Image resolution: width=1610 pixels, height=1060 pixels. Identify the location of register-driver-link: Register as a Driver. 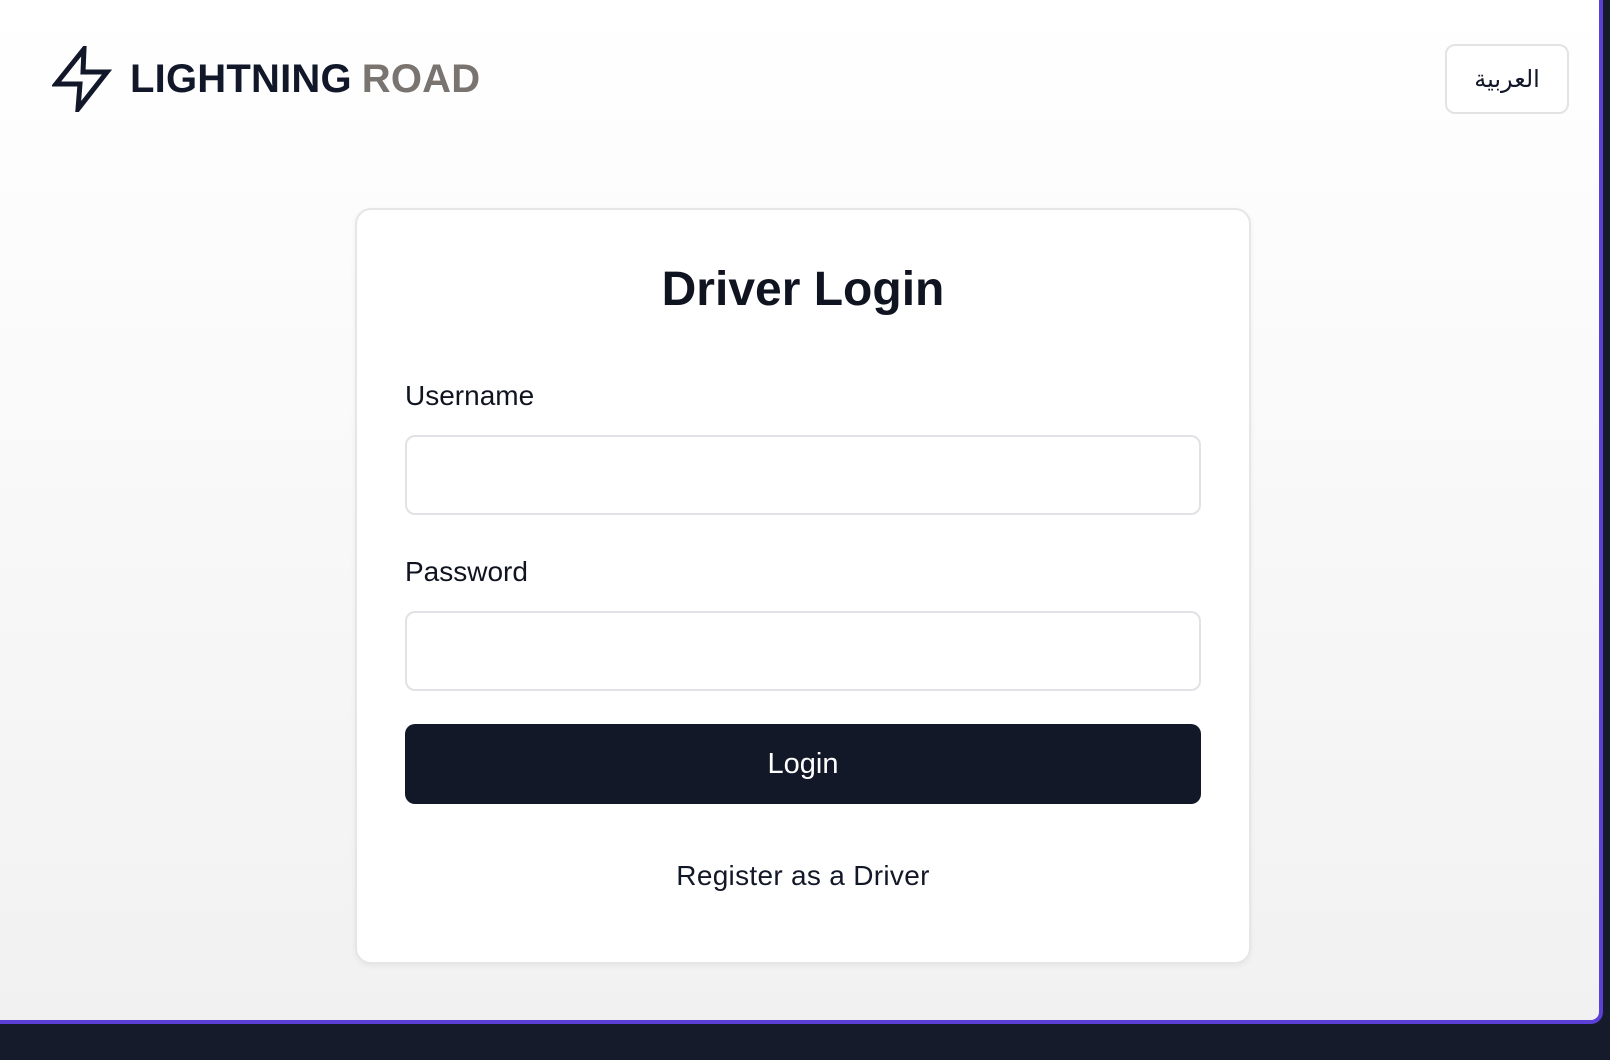
(803, 876).